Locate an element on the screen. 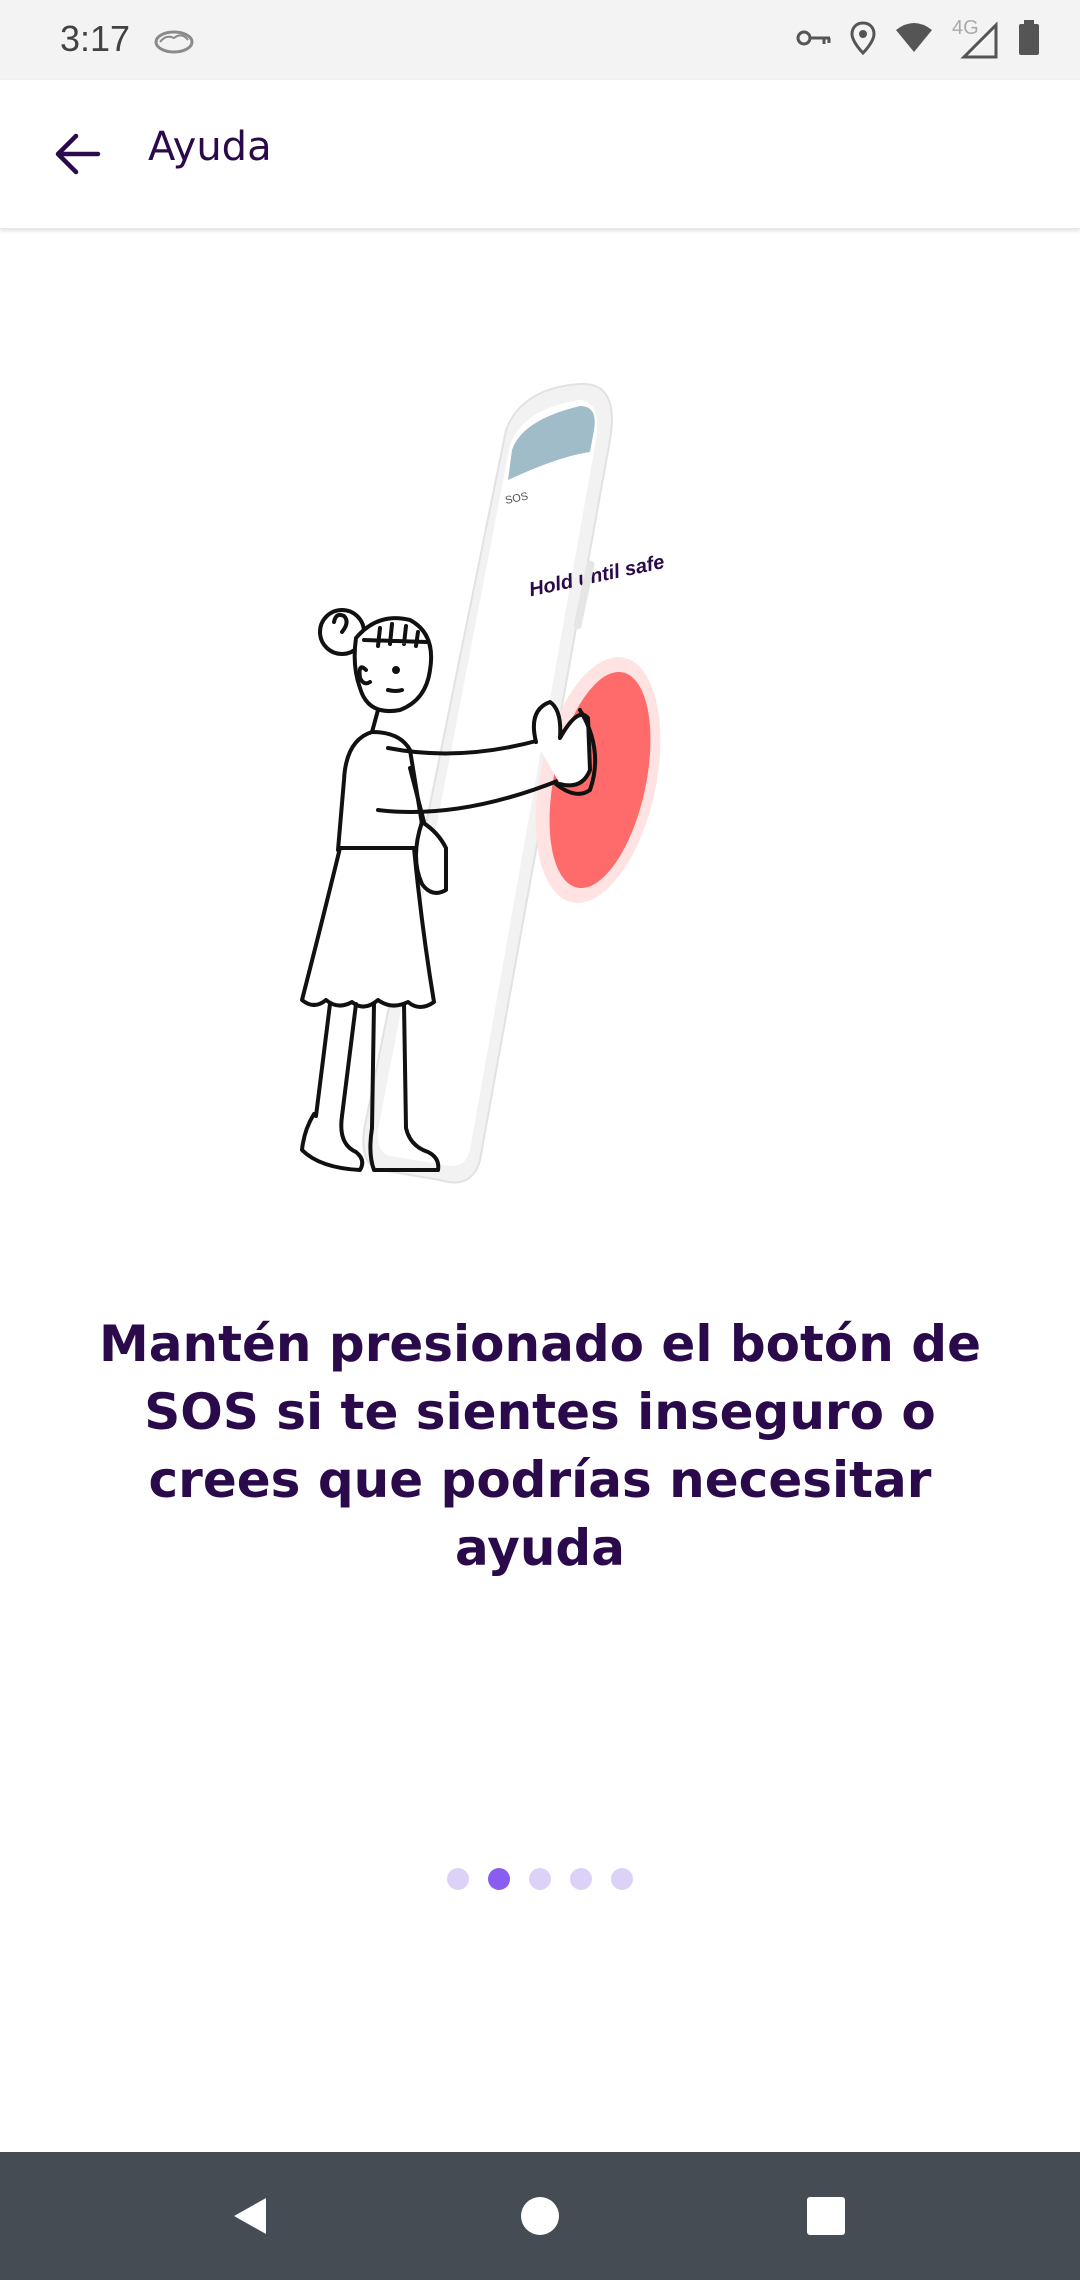 This screenshot has height=2280, width=1080. page-title: Ayuda is located at coordinates (210, 147).